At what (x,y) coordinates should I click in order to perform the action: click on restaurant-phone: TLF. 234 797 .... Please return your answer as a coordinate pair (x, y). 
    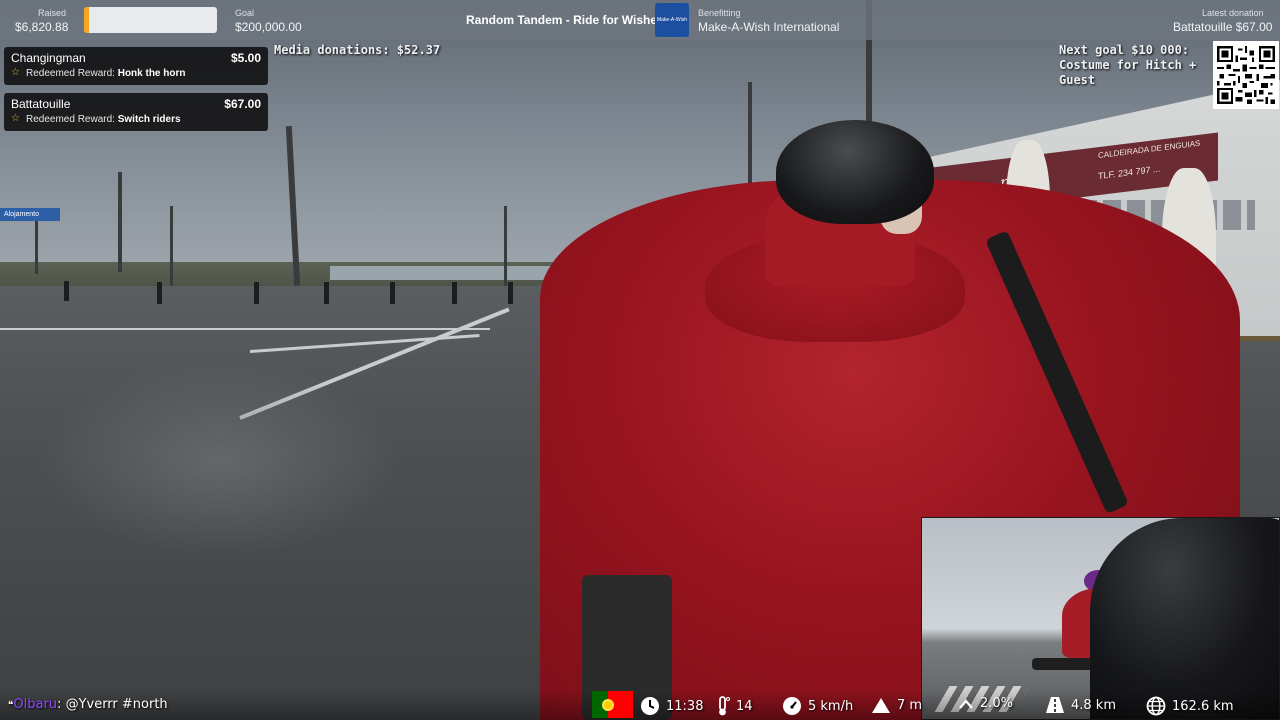
    Looking at the image, I should click on (1129, 172).